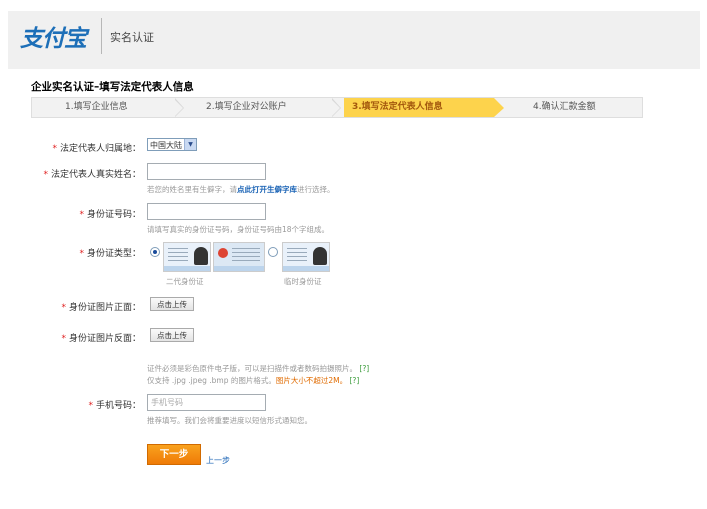  What do you see at coordinates (206, 211) in the screenshot?
I see `id-number-input` at bounding box center [206, 211].